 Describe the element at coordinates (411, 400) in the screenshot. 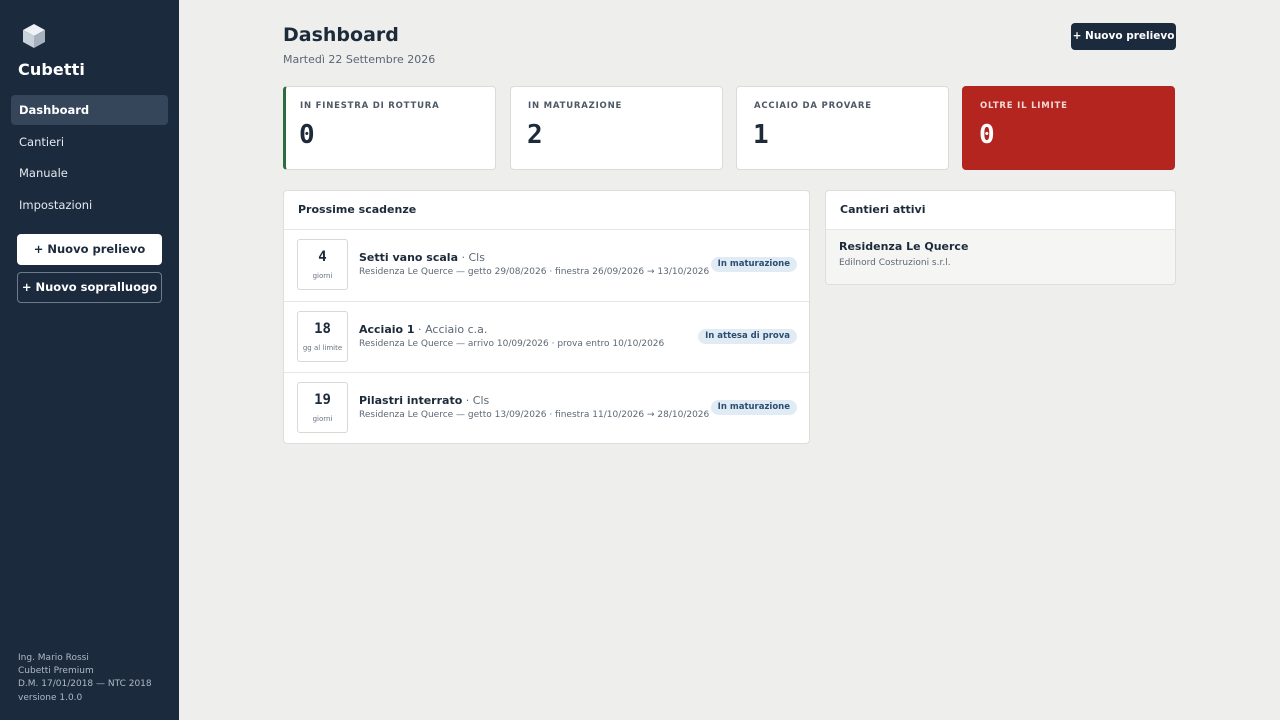

I see `item-name: Pilastri interrato` at that location.